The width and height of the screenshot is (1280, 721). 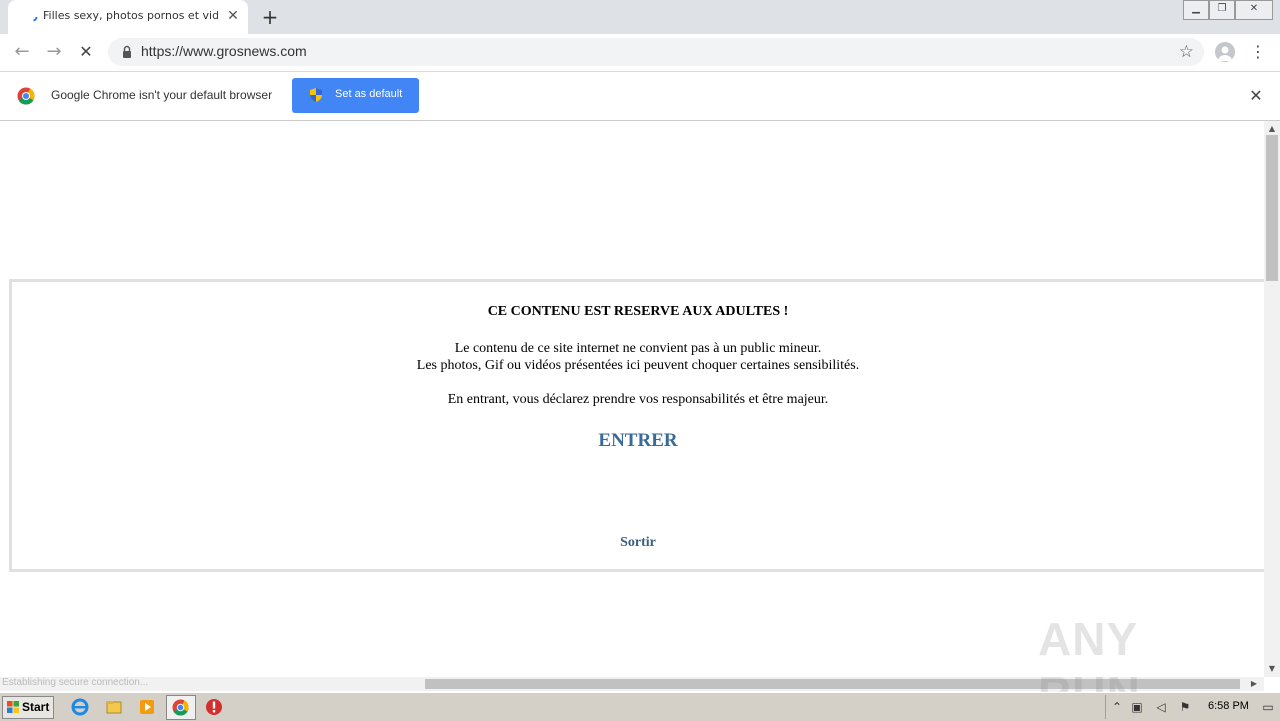 What do you see at coordinates (1272, 129) in the screenshot?
I see `scroll-up-arrow-icon: ▲` at bounding box center [1272, 129].